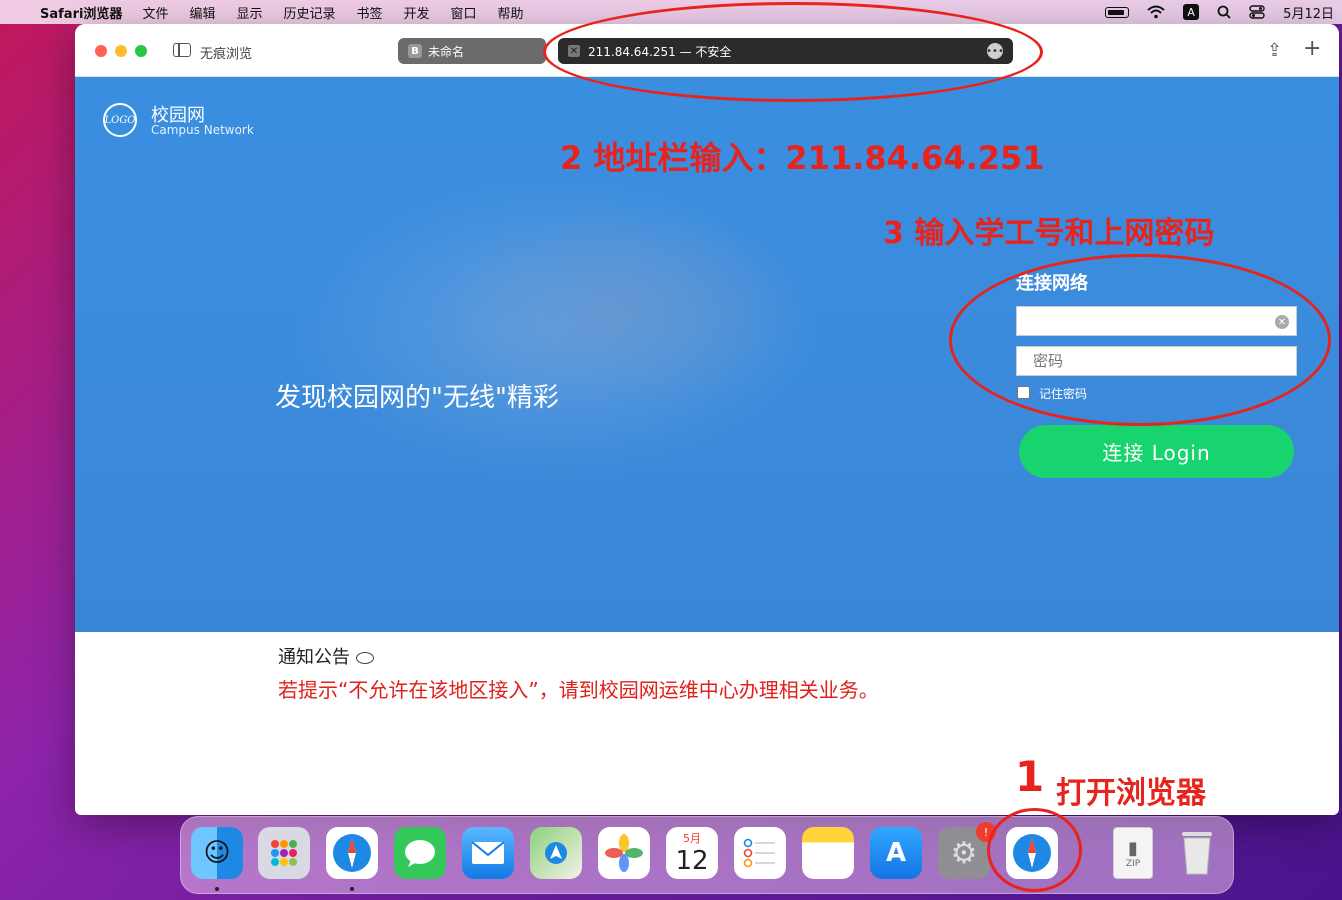 The width and height of the screenshot is (1342, 900). I want to click on sidebar-toggle-icon, so click(182, 50).